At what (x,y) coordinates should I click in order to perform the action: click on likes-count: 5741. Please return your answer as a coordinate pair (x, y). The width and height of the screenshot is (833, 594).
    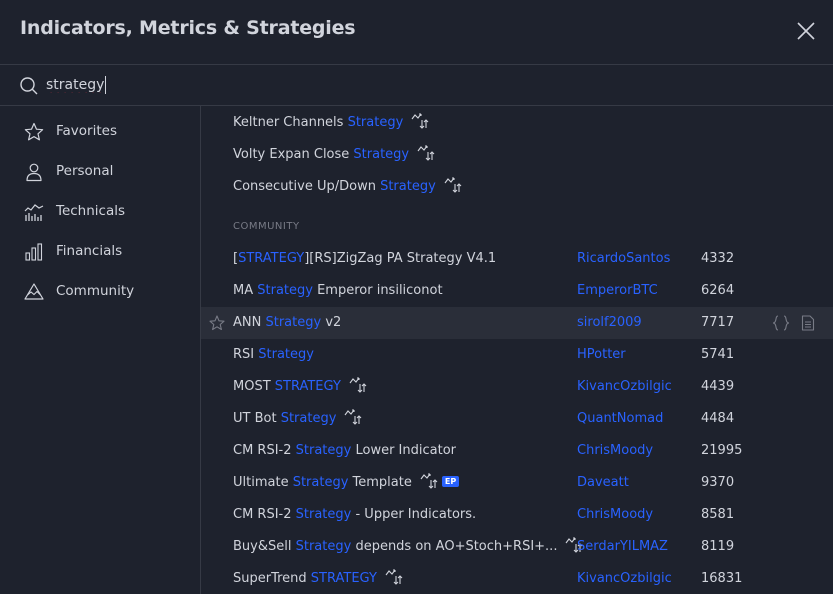
    Looking at the image, I should click on (718, 354).